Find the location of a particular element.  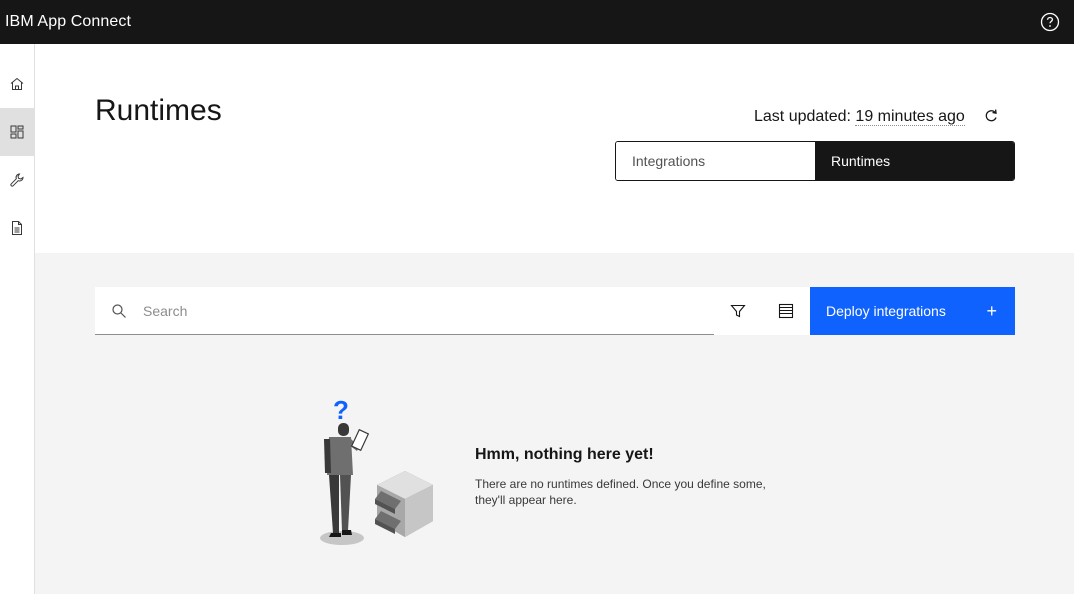

deploy-integrations-button: Deploy integrations + is located at coordinates (912, 311).